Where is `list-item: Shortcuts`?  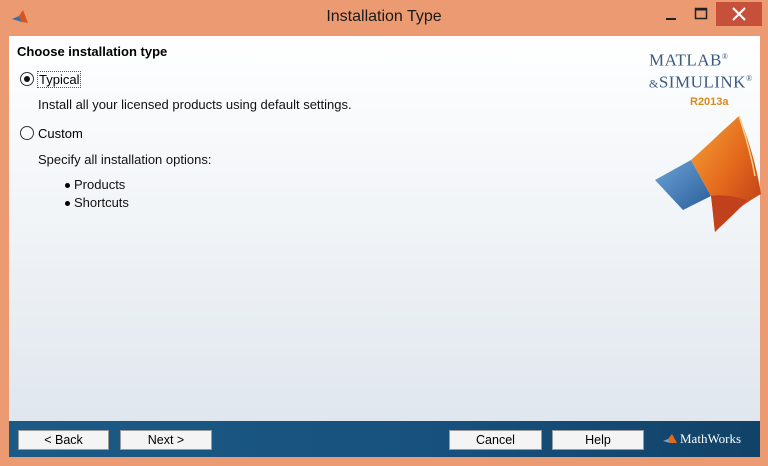
list-item: Shortcuts is located at coordinates (97, 203).